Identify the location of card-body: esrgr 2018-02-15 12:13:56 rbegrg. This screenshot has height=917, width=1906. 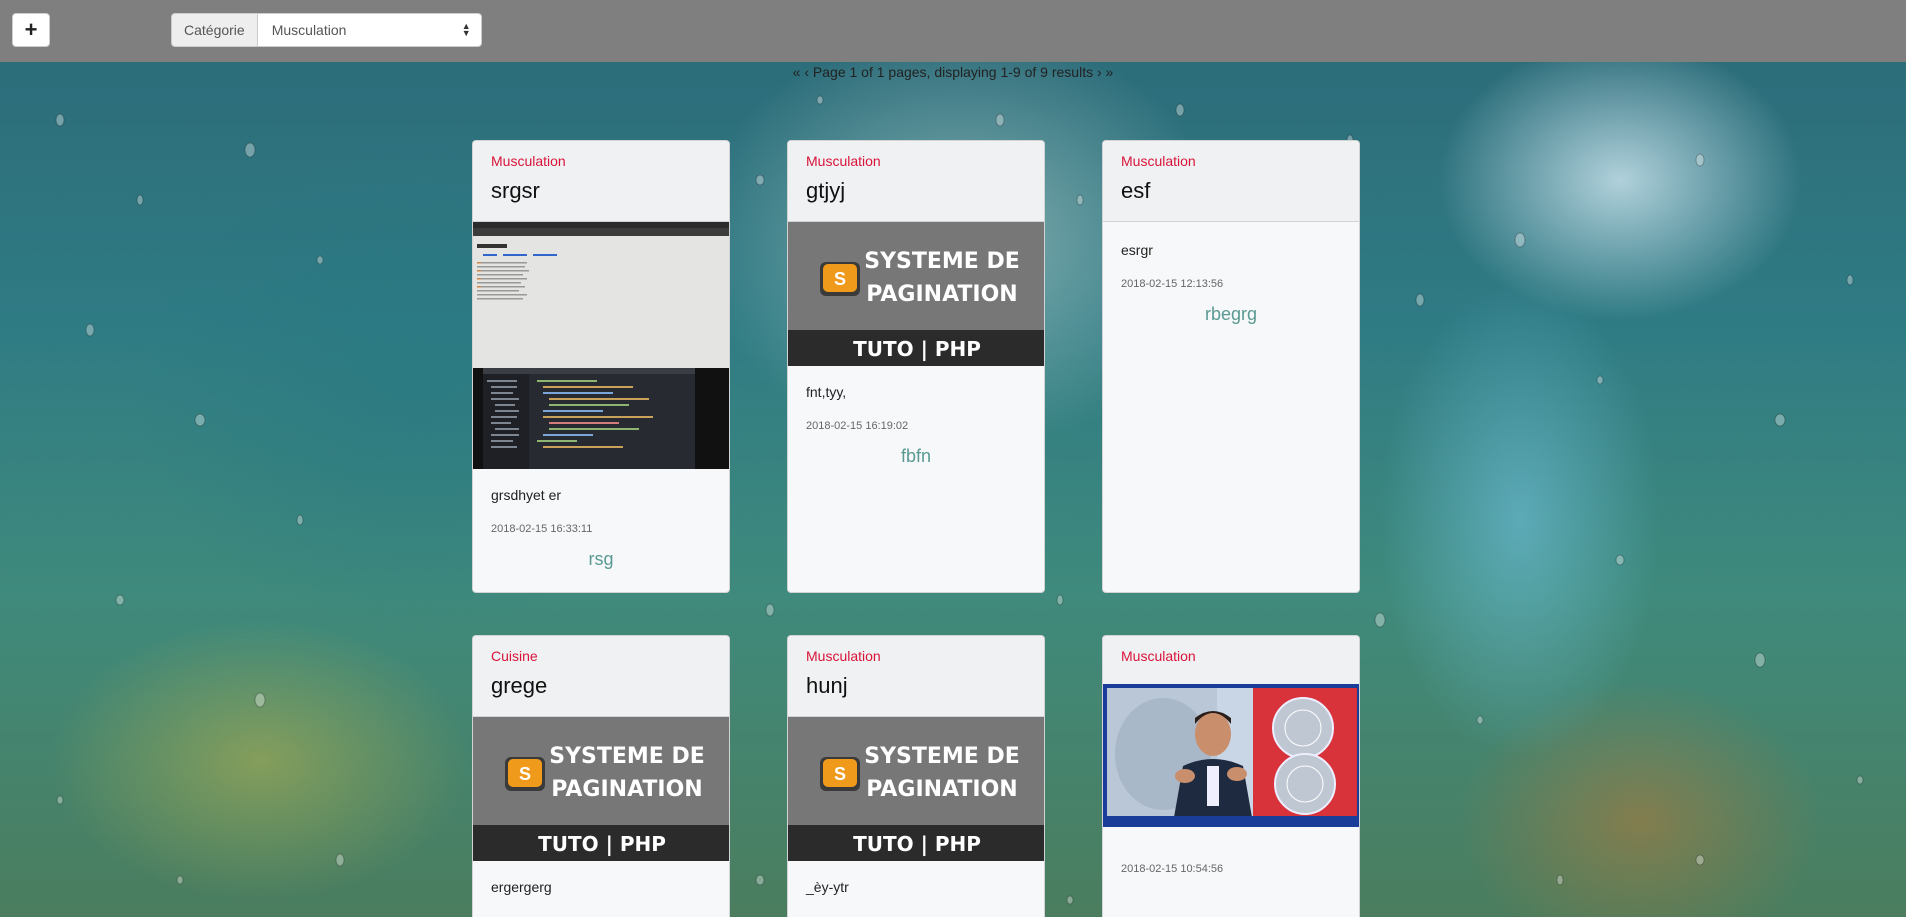
(1231, 273).